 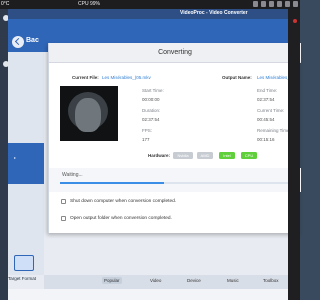 I want to click on app-titlebar: VideoProc - Video Converter, so click(x=154, y=14).